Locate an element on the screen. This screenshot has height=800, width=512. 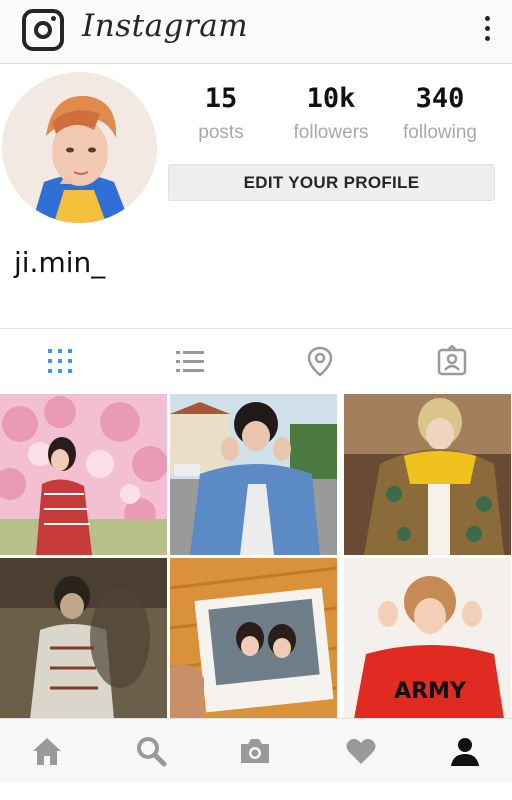
profile-username: ji.min_ is located at coordinates (60, 262).